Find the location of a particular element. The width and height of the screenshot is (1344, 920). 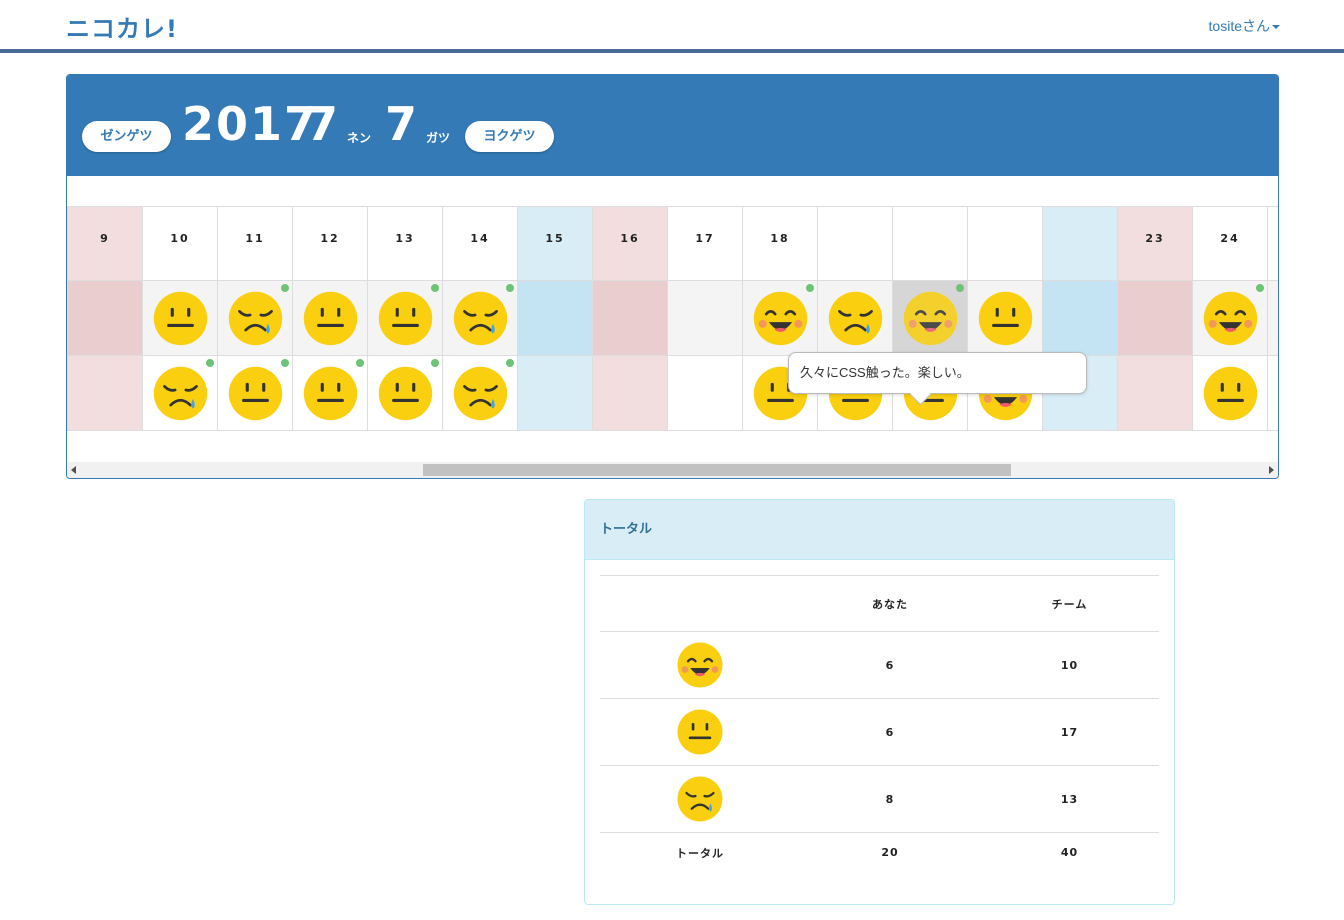

user-menu-dropdown: tositeさん is located at coordinates (1244, 26).